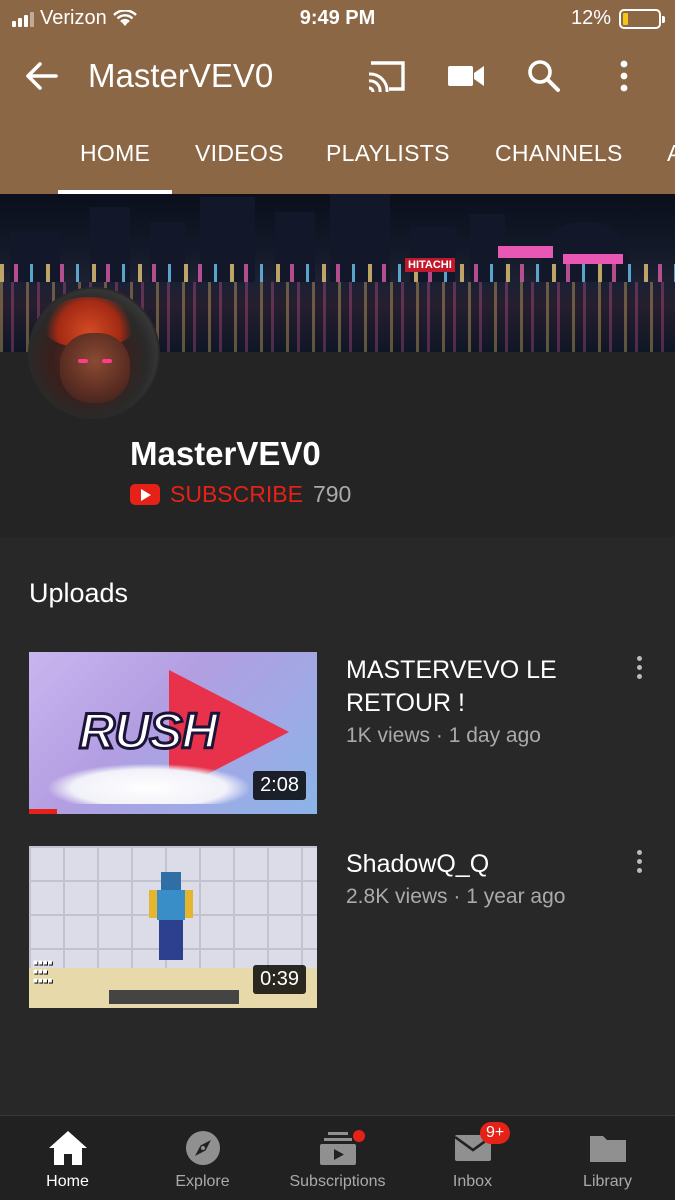 The height and width of the screenshot is (1200, 675). I want to click on tab-playlists: PLAYLISTS, so click(388, 153).